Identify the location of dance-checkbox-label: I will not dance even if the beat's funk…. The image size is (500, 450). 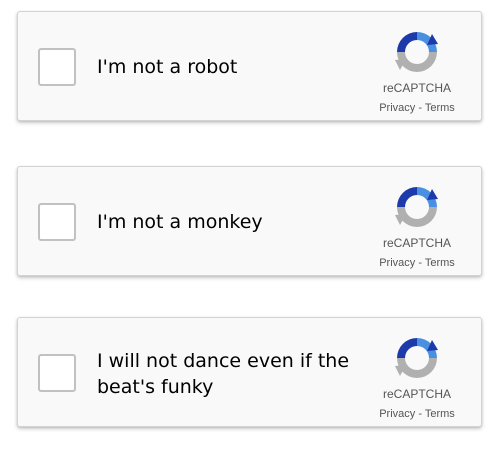
(223, 374).